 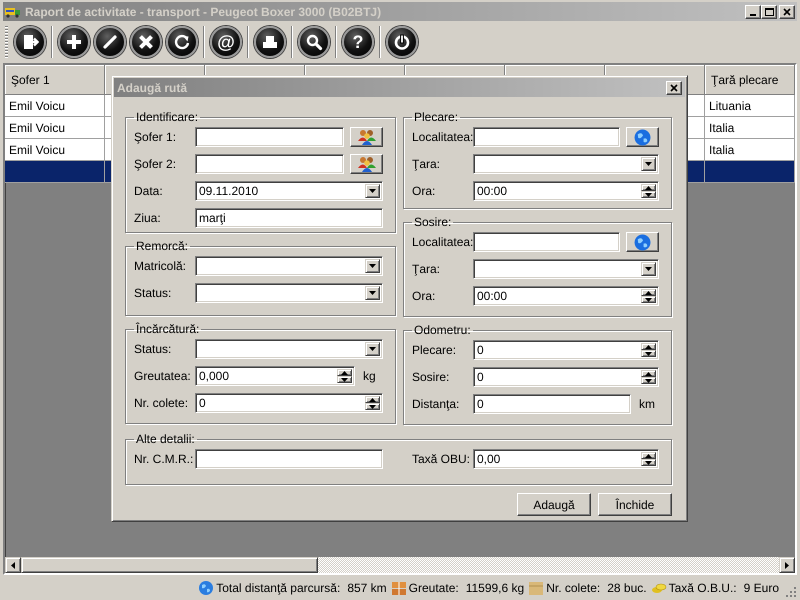 What do you see at coordinates (495, 587) in the screenshot?
I see `status-value: 11599,6 kg` at bounding box center [495, 587].